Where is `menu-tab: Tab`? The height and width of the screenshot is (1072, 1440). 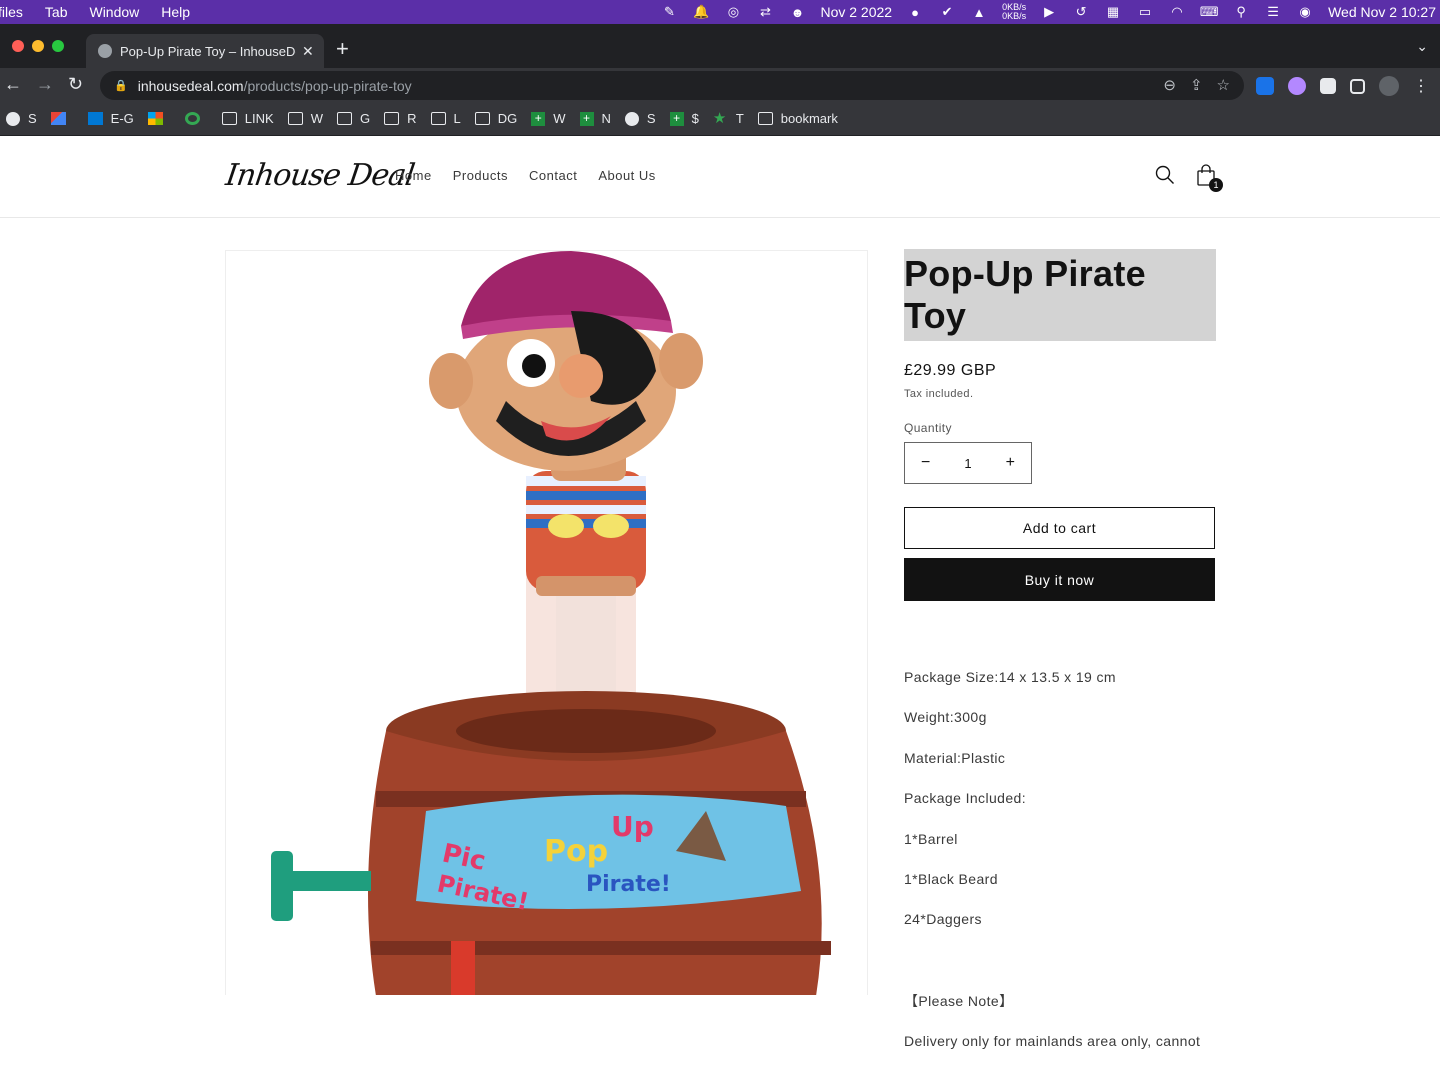
menu-tab: Tab is located at coordinates (56, 12).